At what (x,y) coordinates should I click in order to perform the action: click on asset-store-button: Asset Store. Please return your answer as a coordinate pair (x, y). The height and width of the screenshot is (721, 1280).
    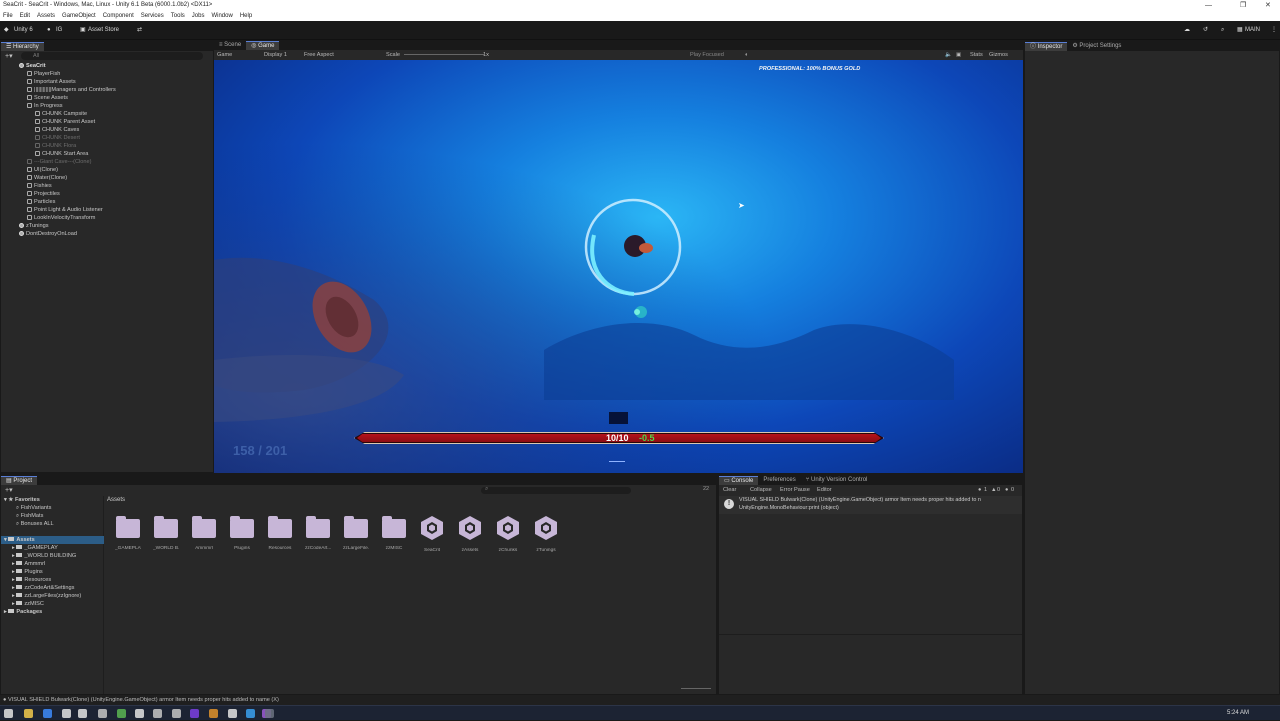
    Looking at the image, I should click on (103, 30).